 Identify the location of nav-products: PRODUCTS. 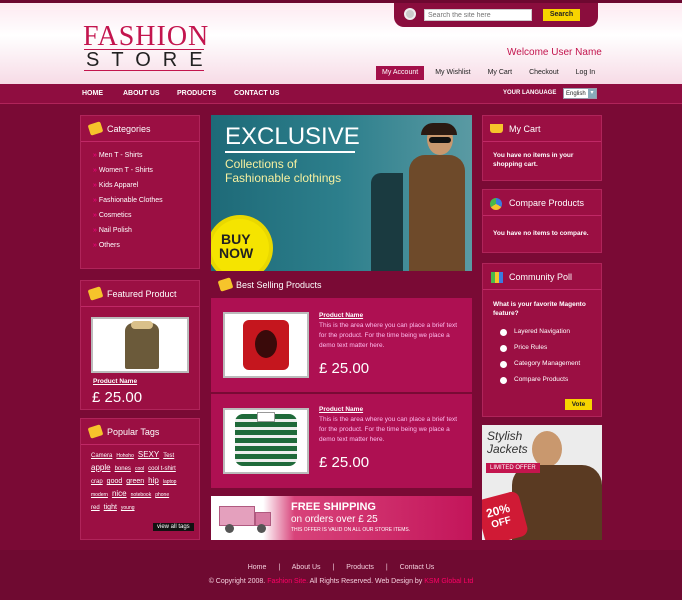
(196, 93).